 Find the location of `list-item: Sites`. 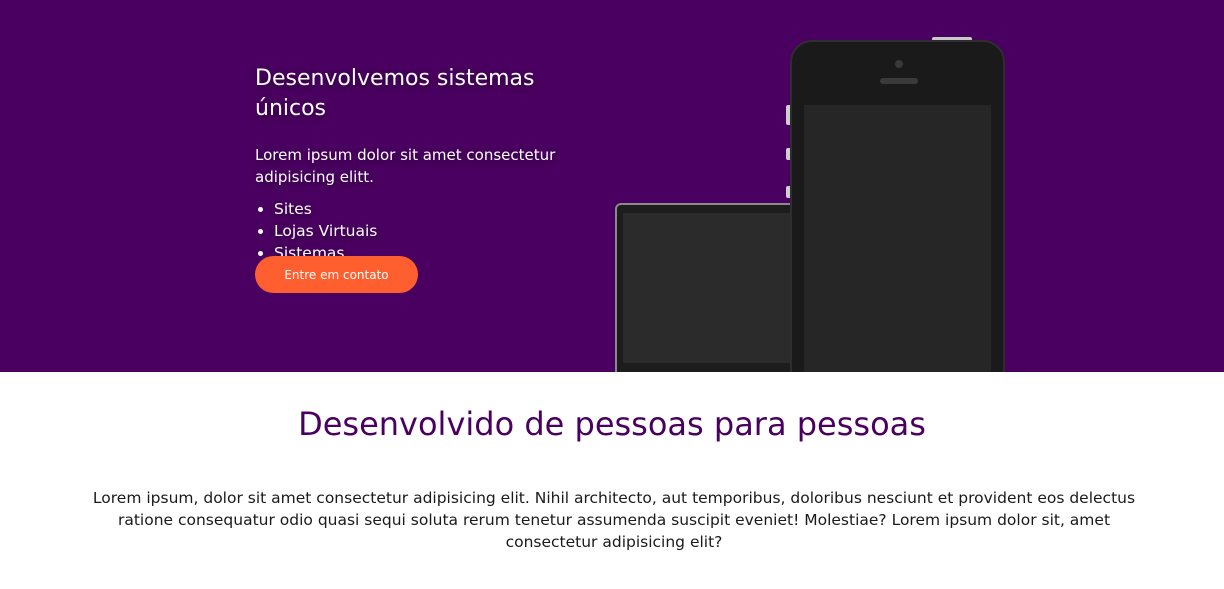

list-item: Sites is located at coordinates (434, 209).